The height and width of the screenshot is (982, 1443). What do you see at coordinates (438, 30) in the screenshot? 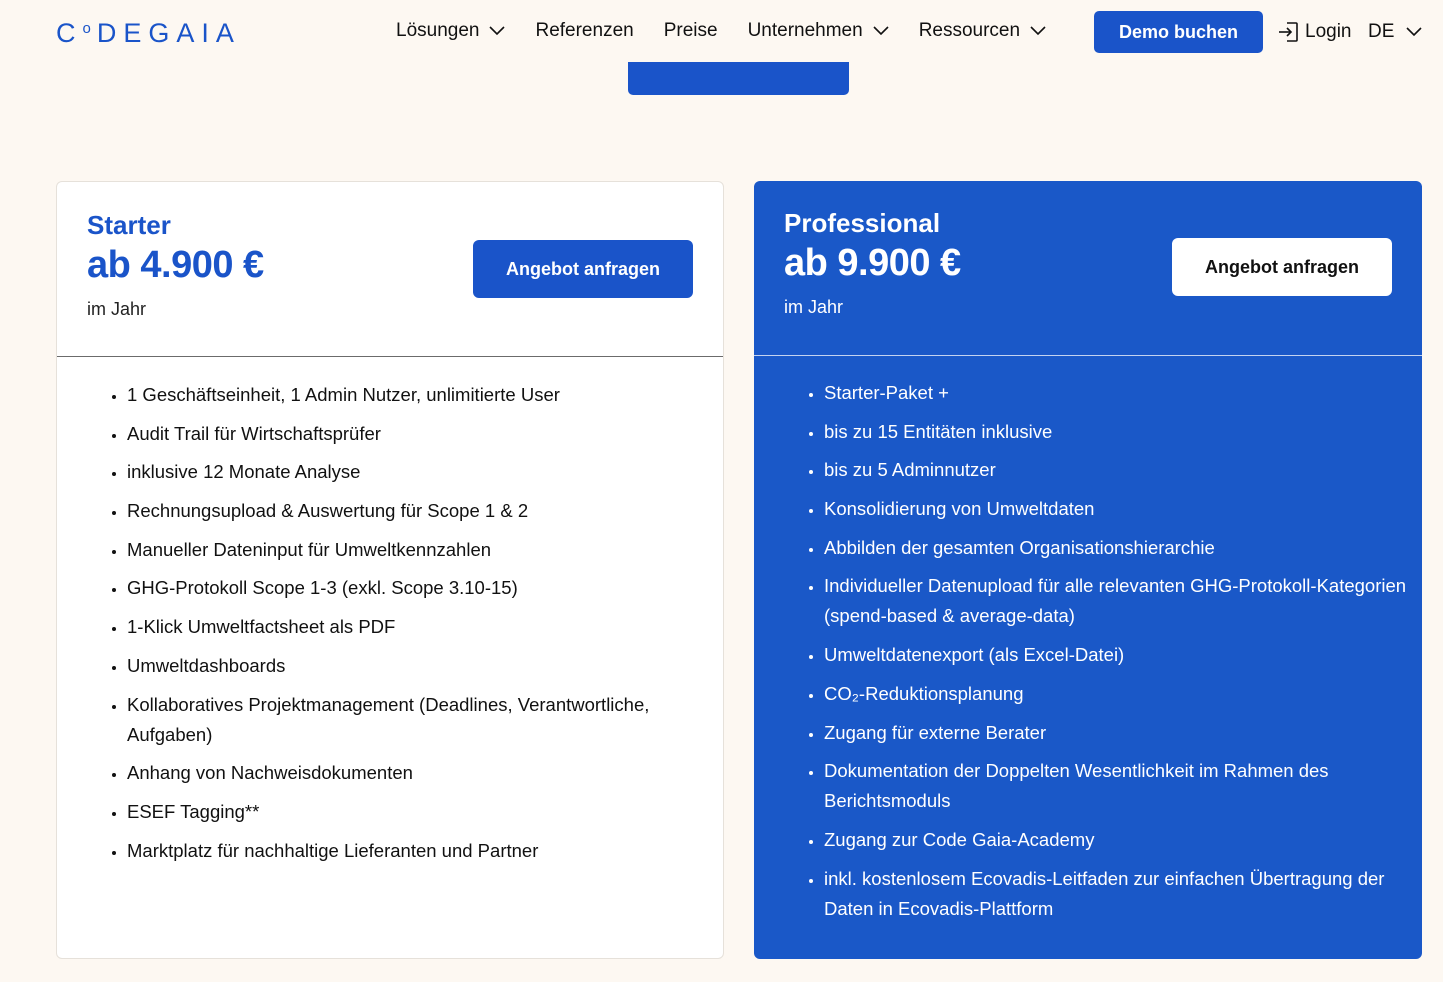
I see `nav-item-label: Lösungen` at bounding box center [438, 30].